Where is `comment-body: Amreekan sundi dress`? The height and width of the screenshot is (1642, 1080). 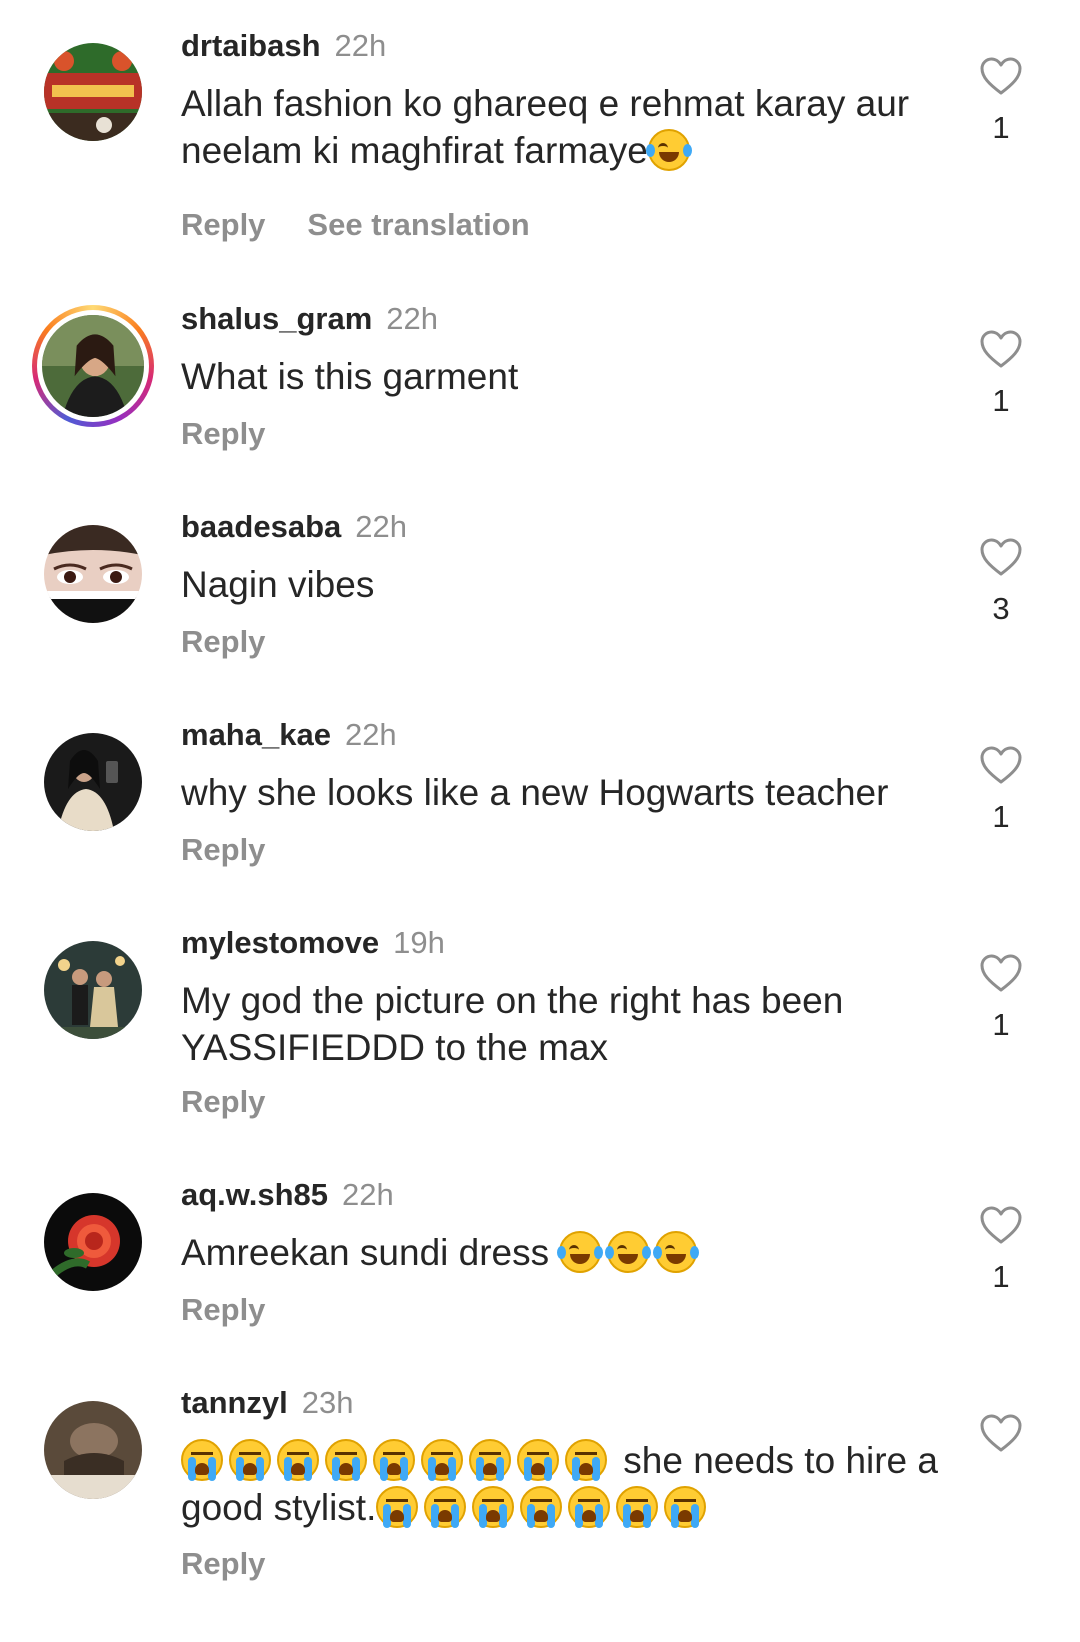 comment-body: Amreekan sundi dress is located at coordinates (370, 1252).